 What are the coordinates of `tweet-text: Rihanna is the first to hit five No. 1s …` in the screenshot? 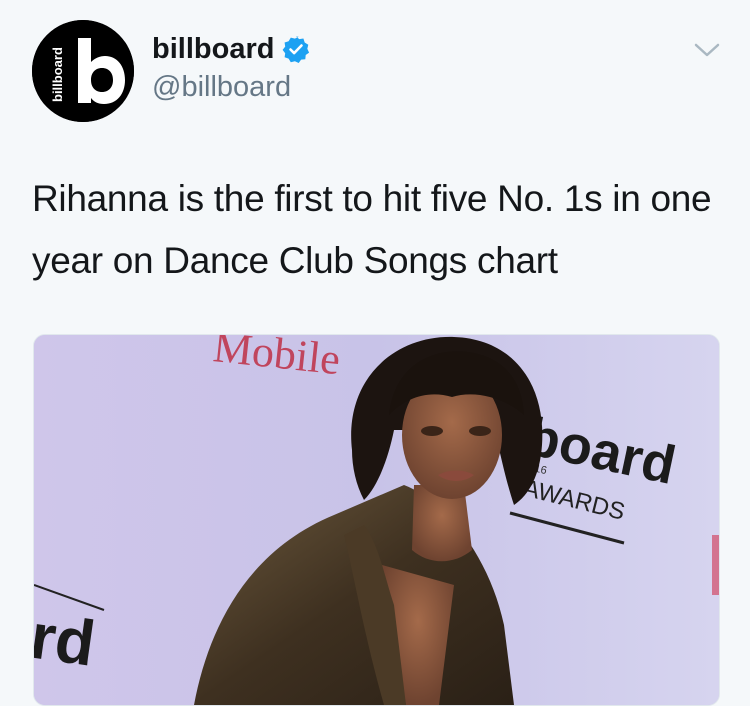 It's located at (372, 229).